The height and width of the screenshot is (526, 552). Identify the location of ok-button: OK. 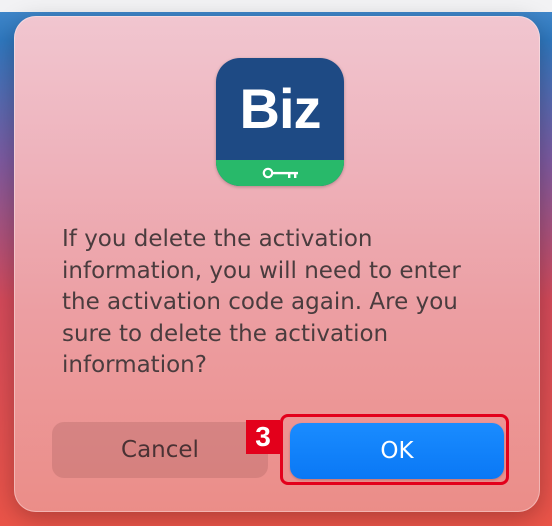
(397, 451).